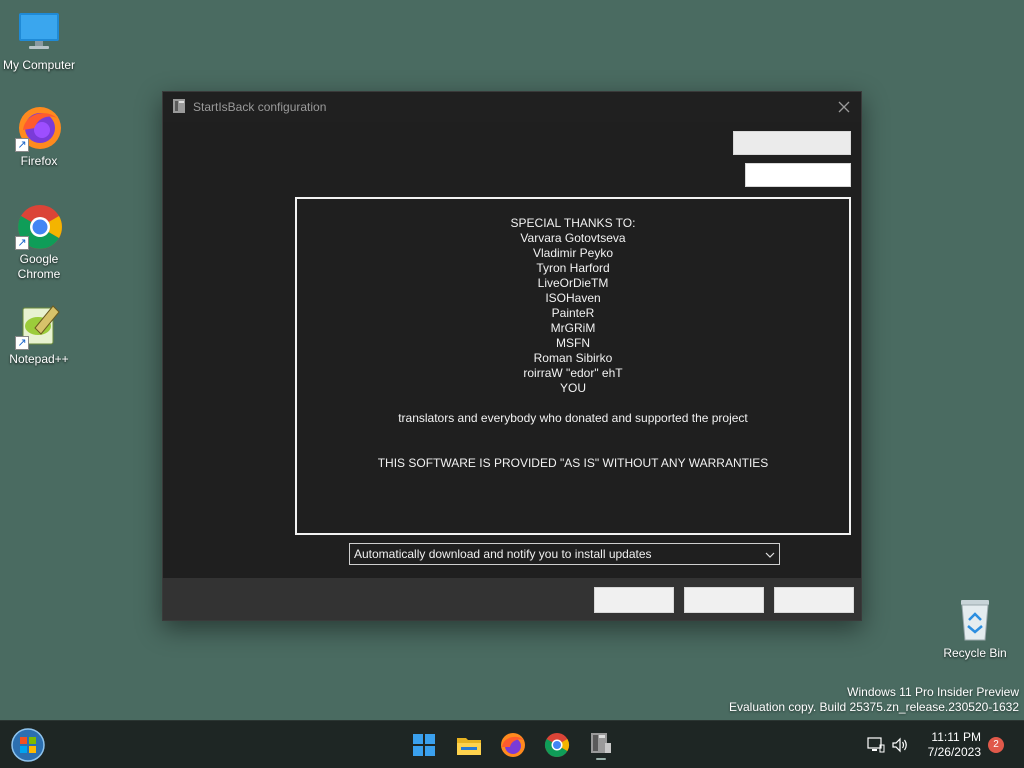 This screenshot has width=1024, height=768. I want to click on taskbar-file-explorer, so click(469, 745).